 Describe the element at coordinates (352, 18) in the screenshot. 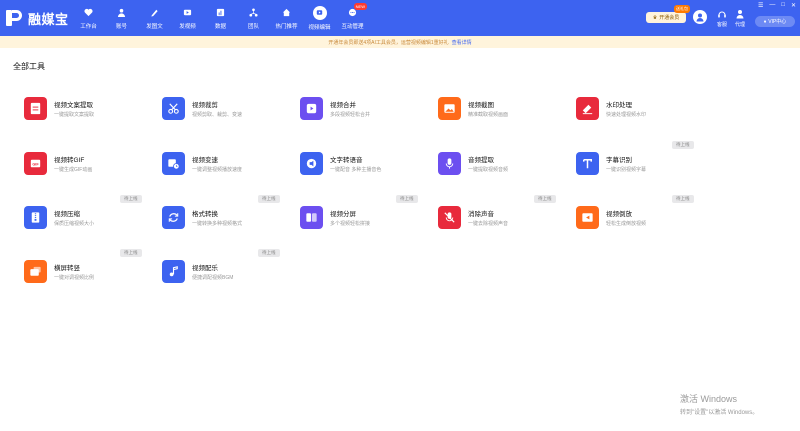

I see `nav-item-interaction: 互动管理 NEW` at that location.